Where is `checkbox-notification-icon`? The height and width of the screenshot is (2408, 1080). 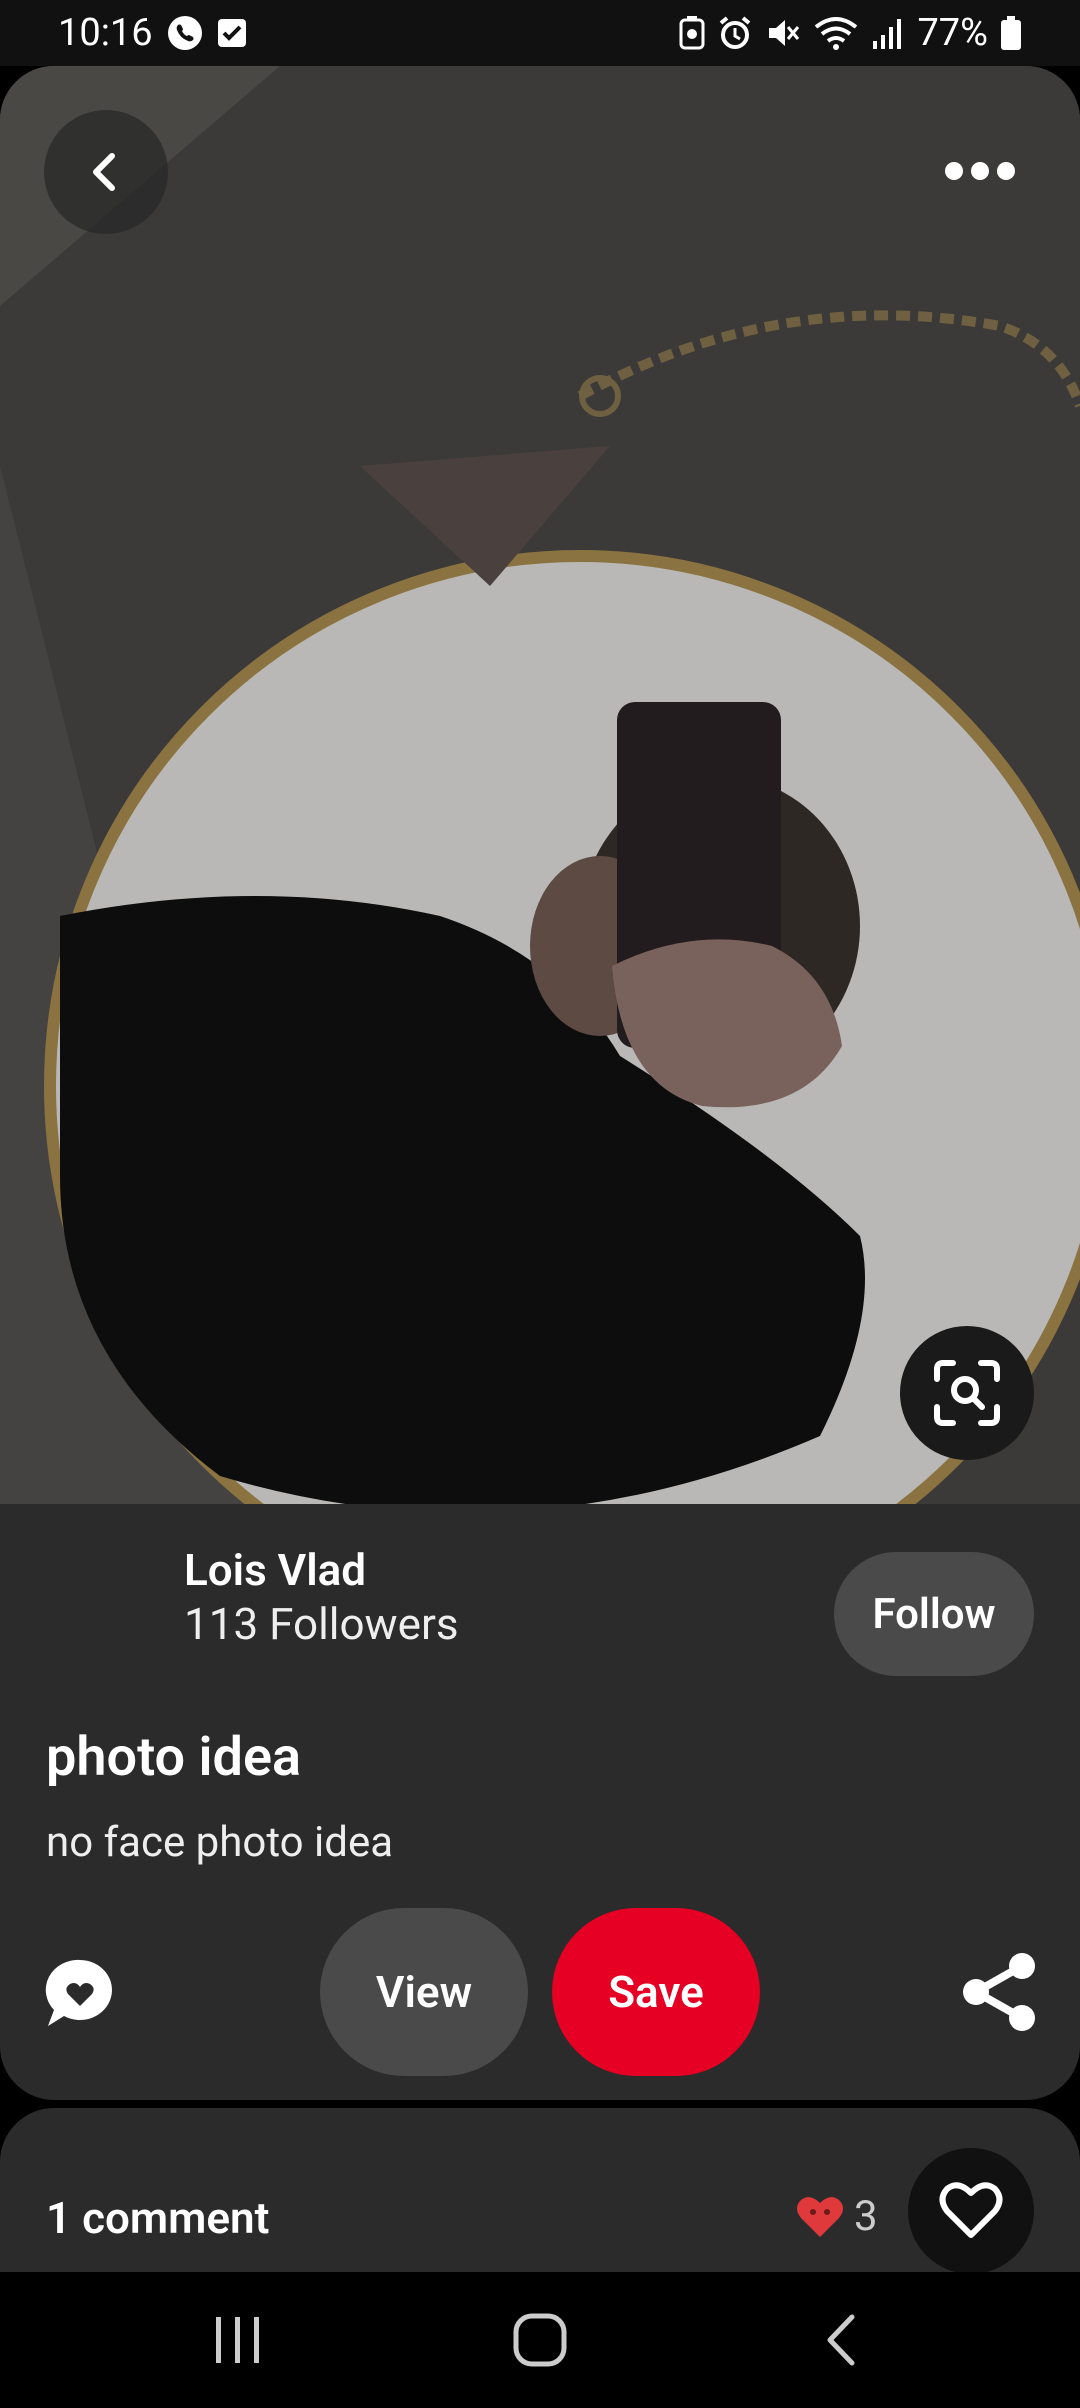
checkbox-notification-icon is located at coordinates (232, 33).